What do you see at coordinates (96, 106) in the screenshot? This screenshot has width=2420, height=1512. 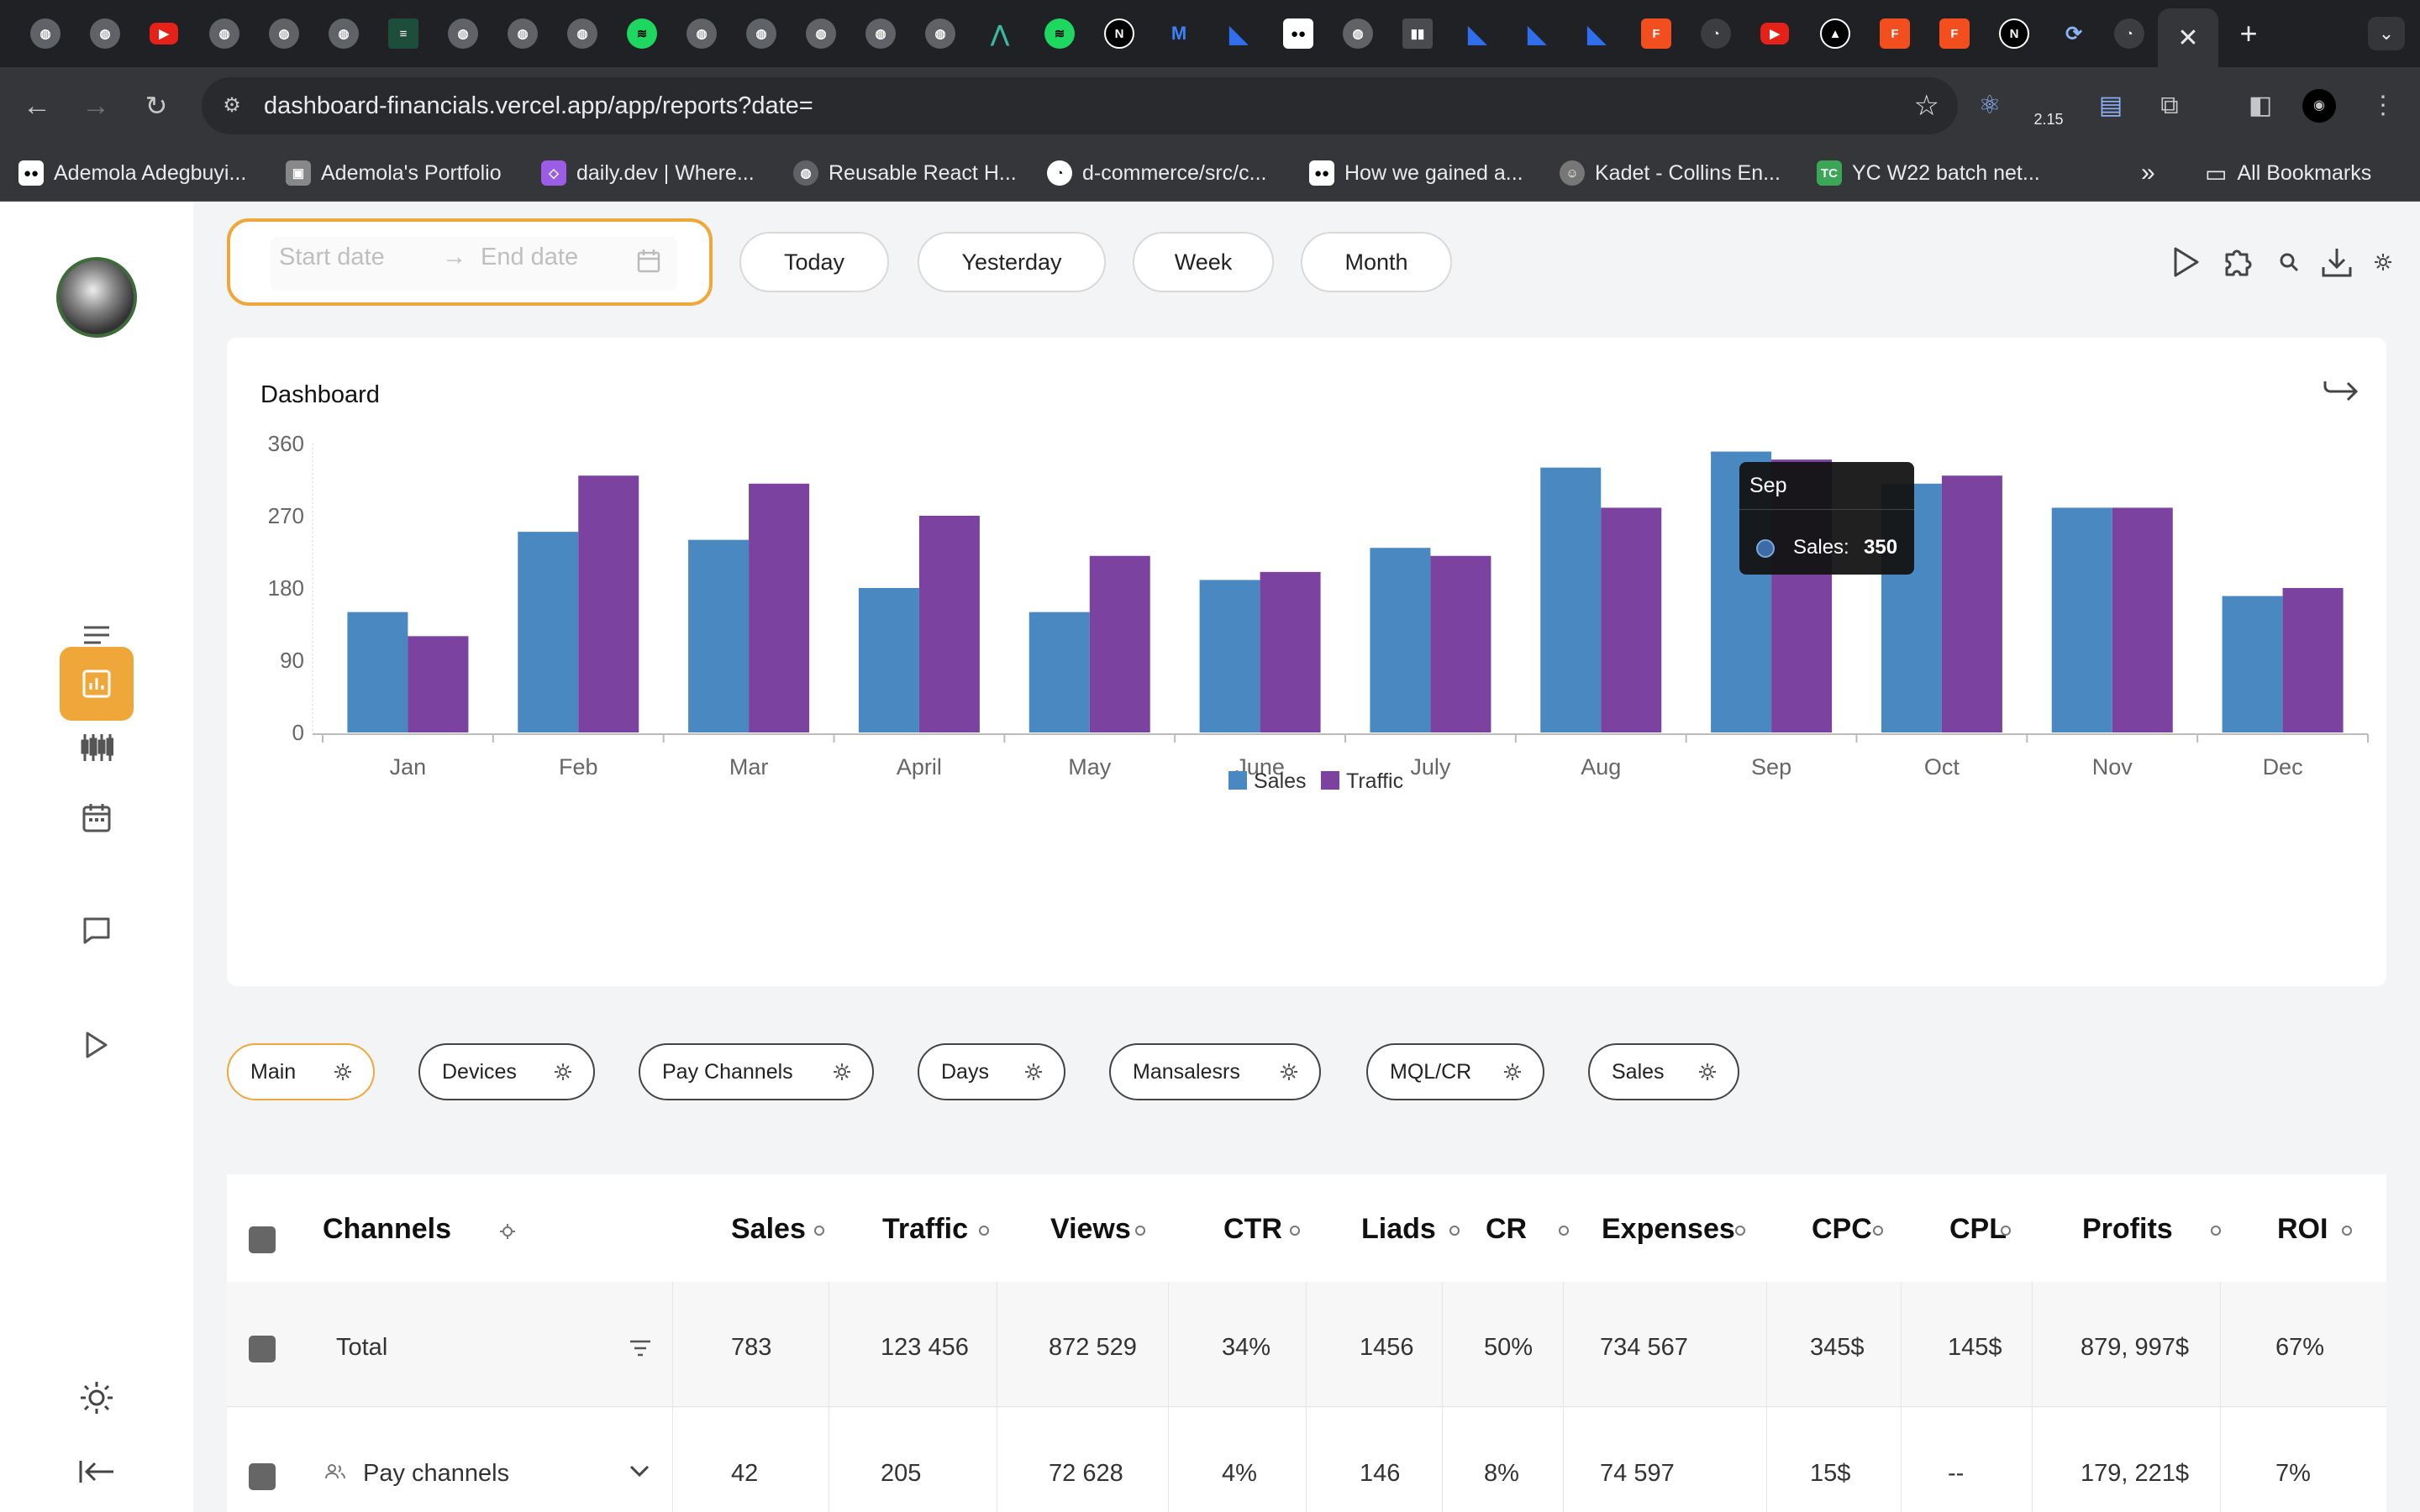 I see `forward-button: →` at bounding box center [96, 106].